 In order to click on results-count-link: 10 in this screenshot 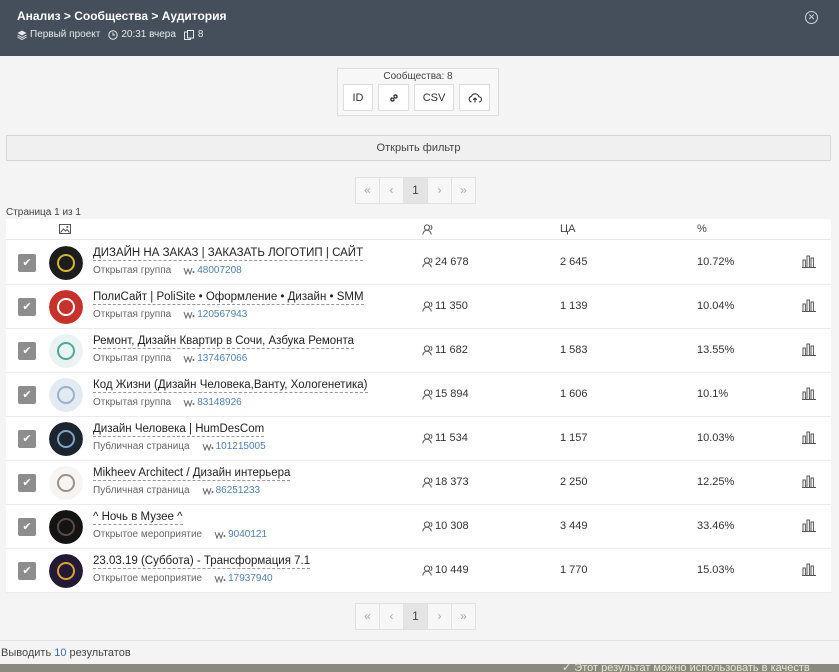, I will do `click(60, 653)`.